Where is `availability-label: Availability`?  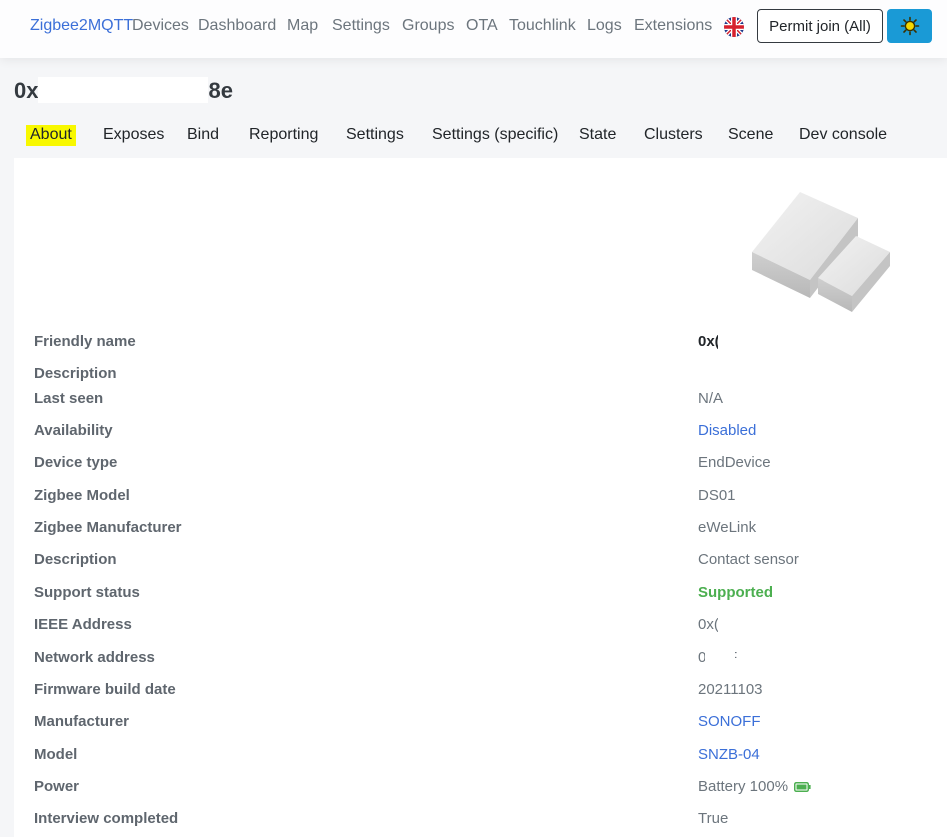
availability-label: Availability is located at coordinates (73, 430).